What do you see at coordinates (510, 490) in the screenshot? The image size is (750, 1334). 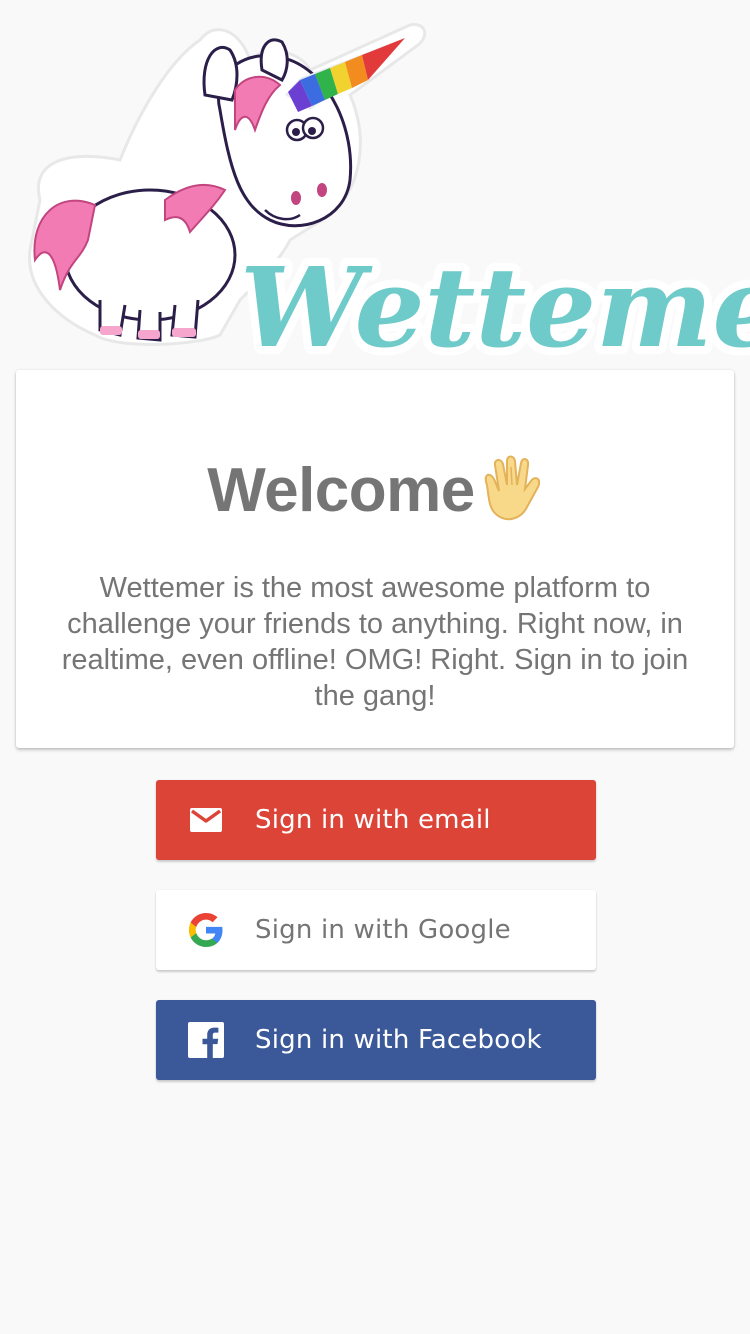 I see `vulcan-salute-hand-icon` at bounding box center [510, 490].